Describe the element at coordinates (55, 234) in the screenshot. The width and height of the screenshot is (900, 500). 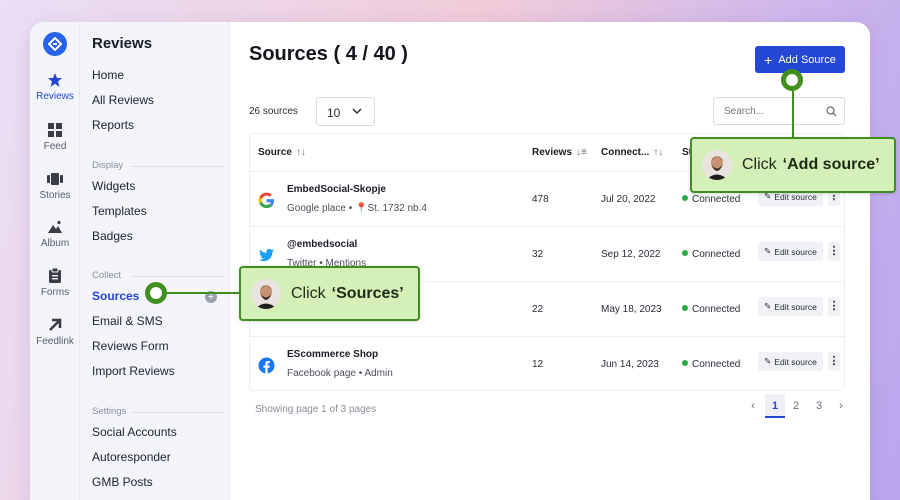
I see `rail-item-album: Album` at that location.